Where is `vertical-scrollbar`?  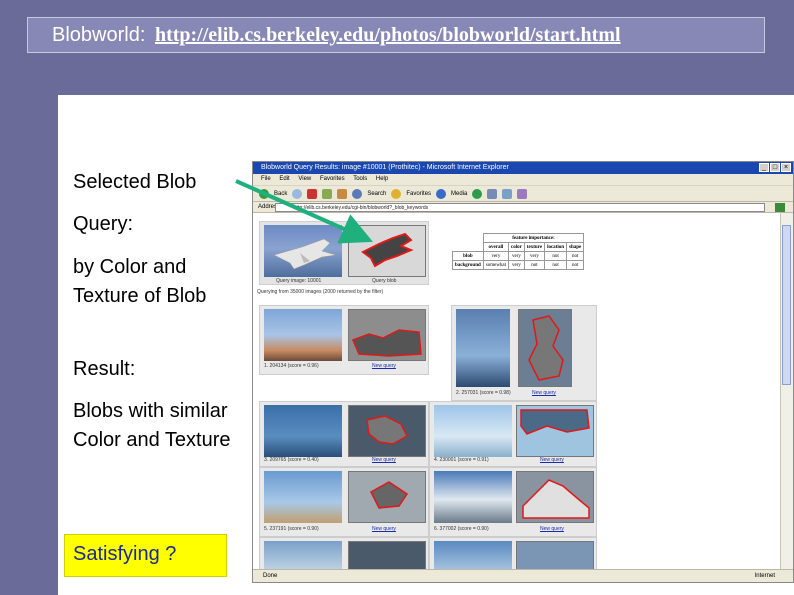 vertical-scrollbar is located at coordinates (786, 391).